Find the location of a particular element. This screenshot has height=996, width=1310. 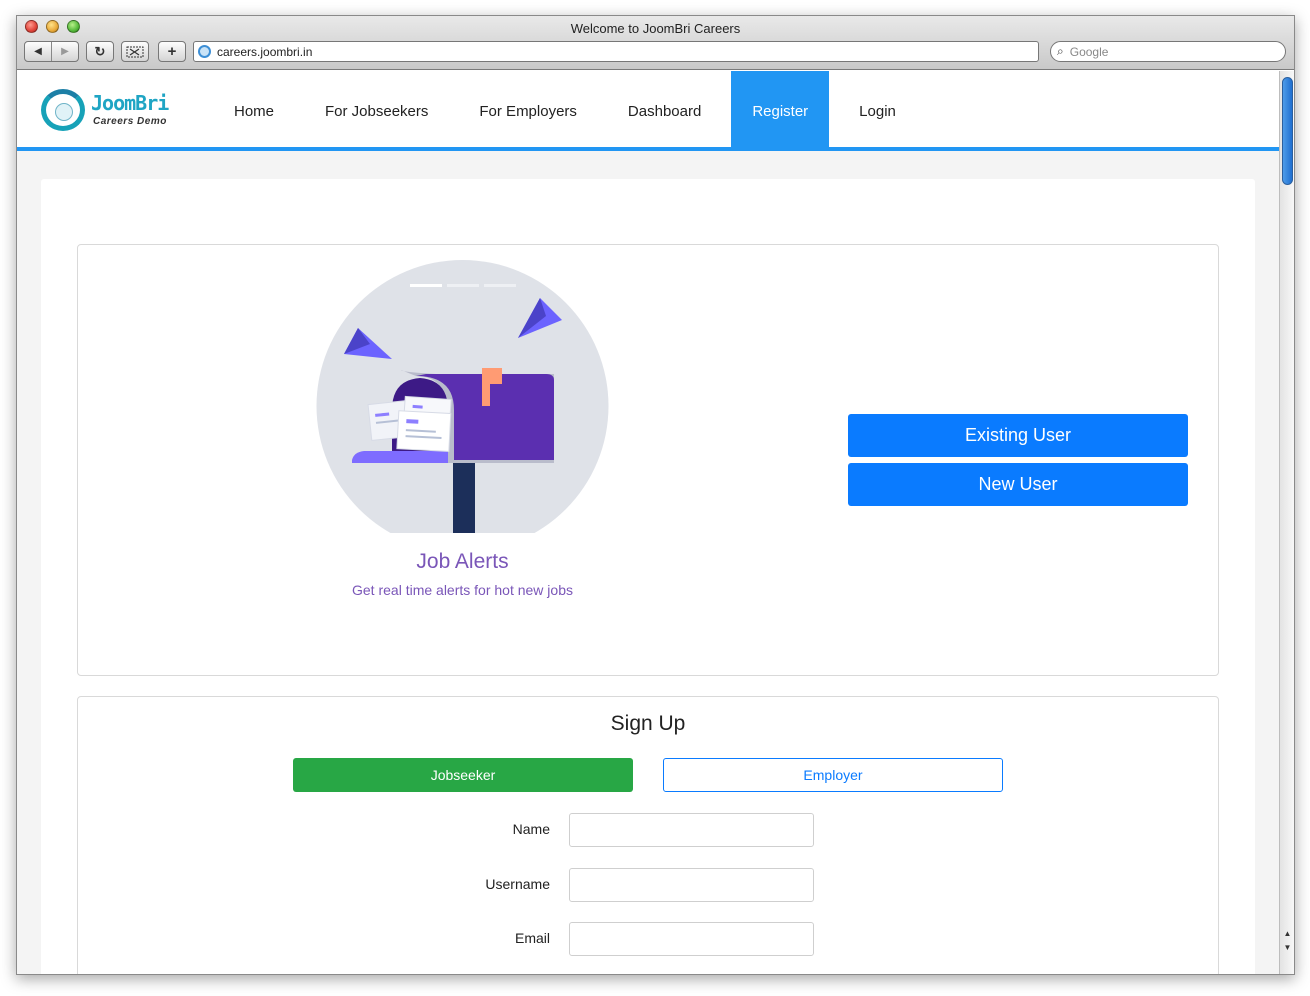

back-arrow-icon: ◀ is located at coordinates (38, 51).